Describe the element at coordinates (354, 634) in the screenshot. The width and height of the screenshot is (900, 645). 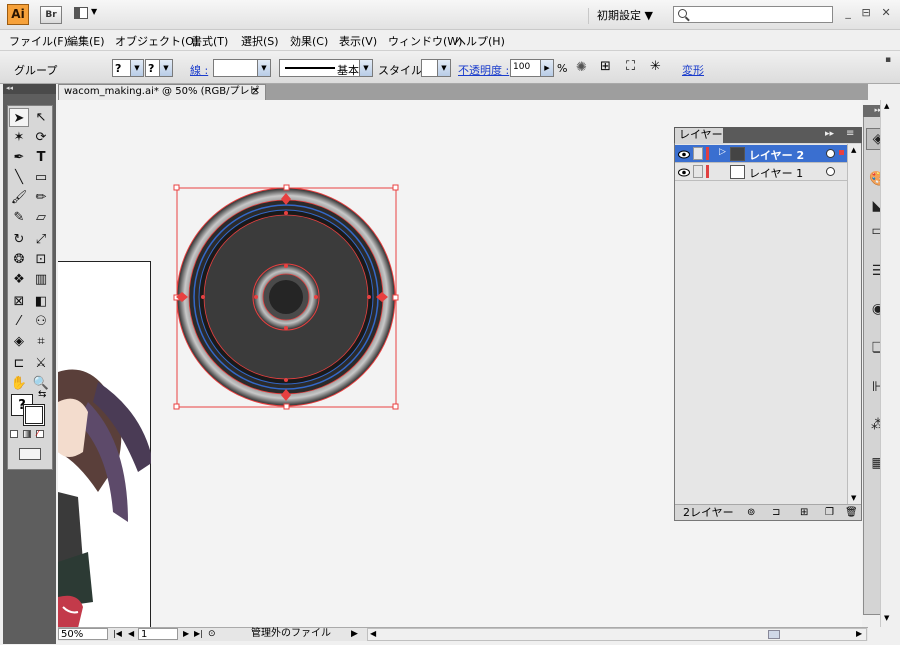
I see `status-arrow-icon: ▶` at that location.